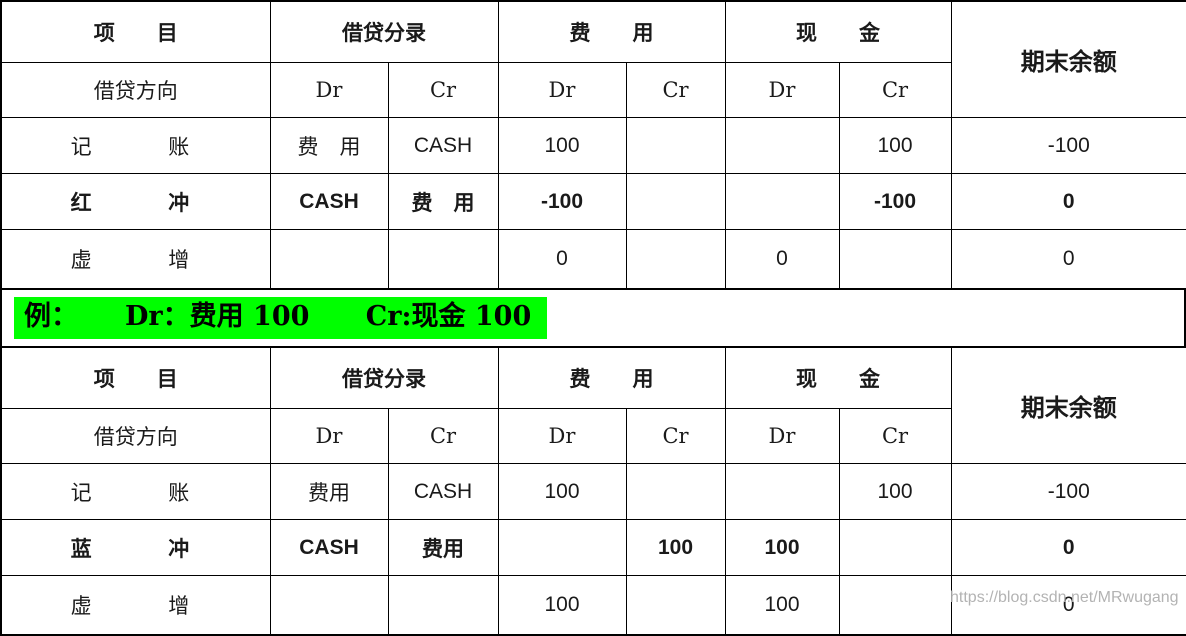  What do you see at coordinates (895, 201) in the screenshot?
I see `cell-cash-cr: -100` at bounding box center [895, 201].